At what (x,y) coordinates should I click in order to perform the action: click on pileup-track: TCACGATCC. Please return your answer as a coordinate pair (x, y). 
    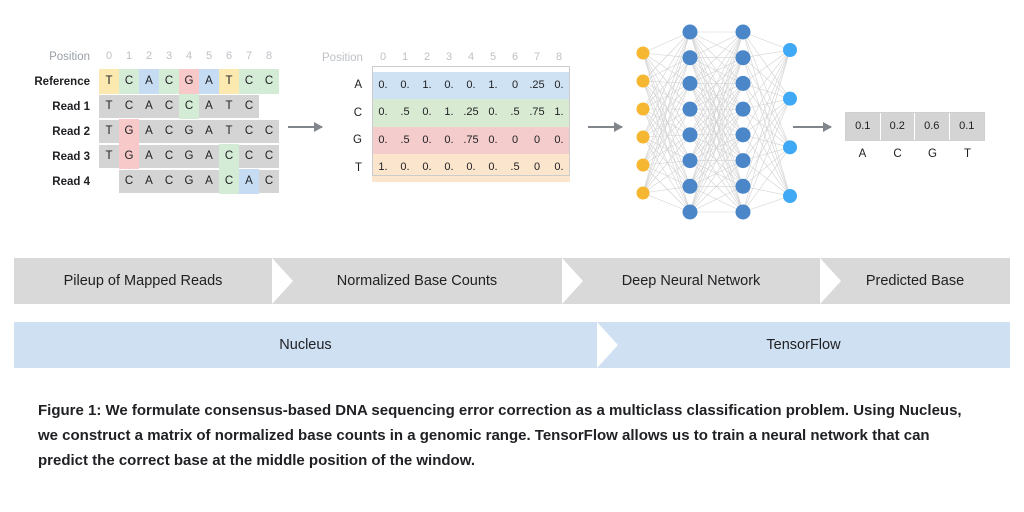
    Looking at the image, I should click on (199, 81).